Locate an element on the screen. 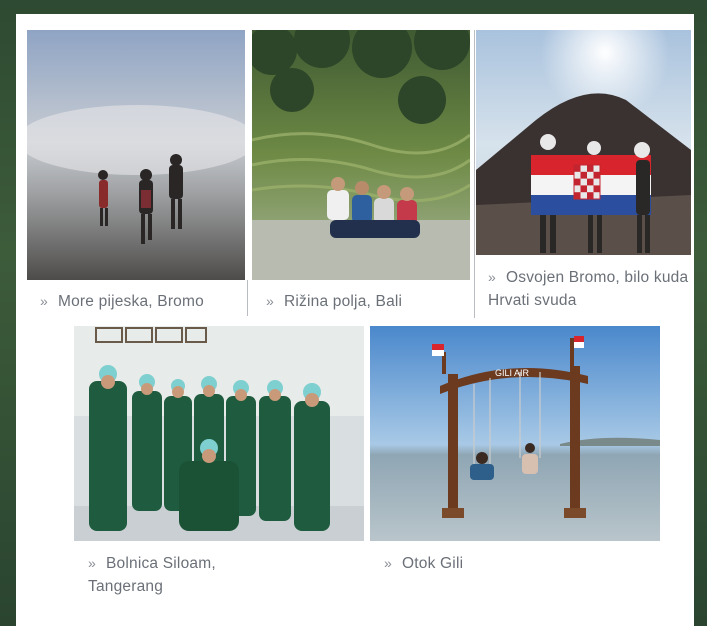  caption-text: More pijeska, Bromo is located at coordinates (131, 301).